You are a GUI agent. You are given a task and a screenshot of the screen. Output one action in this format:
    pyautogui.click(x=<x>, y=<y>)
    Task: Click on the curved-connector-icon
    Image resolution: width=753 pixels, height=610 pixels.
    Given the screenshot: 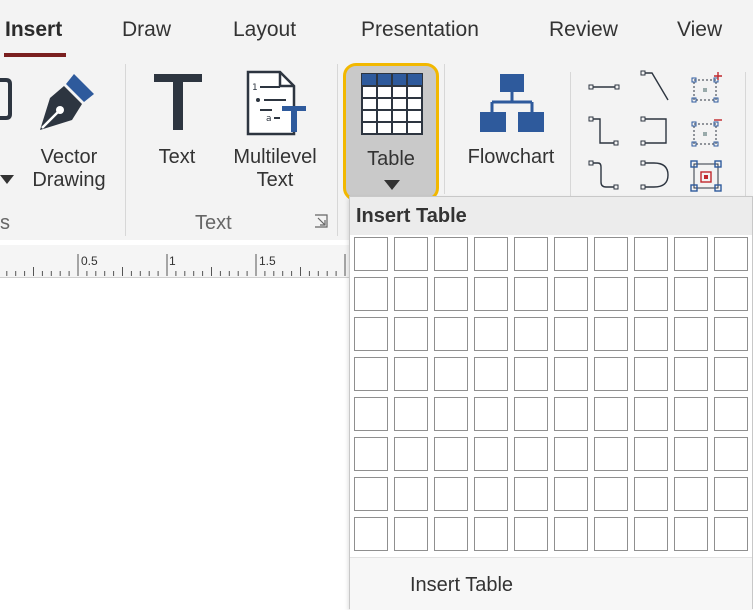 What is the action you would take?
    pyautogui.click(x=656, y=176)
    